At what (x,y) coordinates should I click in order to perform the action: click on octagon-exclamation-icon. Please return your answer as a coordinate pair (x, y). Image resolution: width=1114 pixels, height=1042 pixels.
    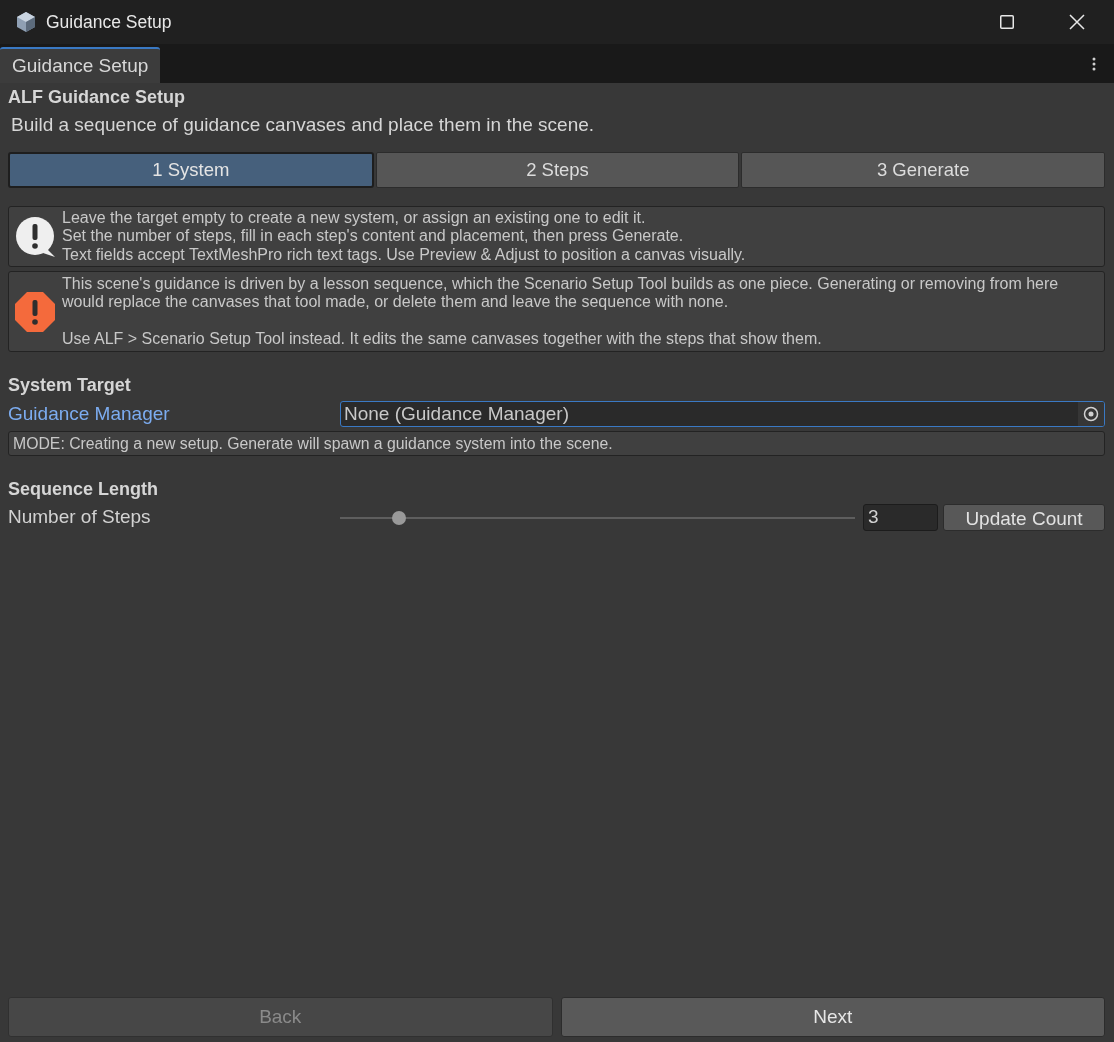
    Looking at the image, I should click on (35, 311).